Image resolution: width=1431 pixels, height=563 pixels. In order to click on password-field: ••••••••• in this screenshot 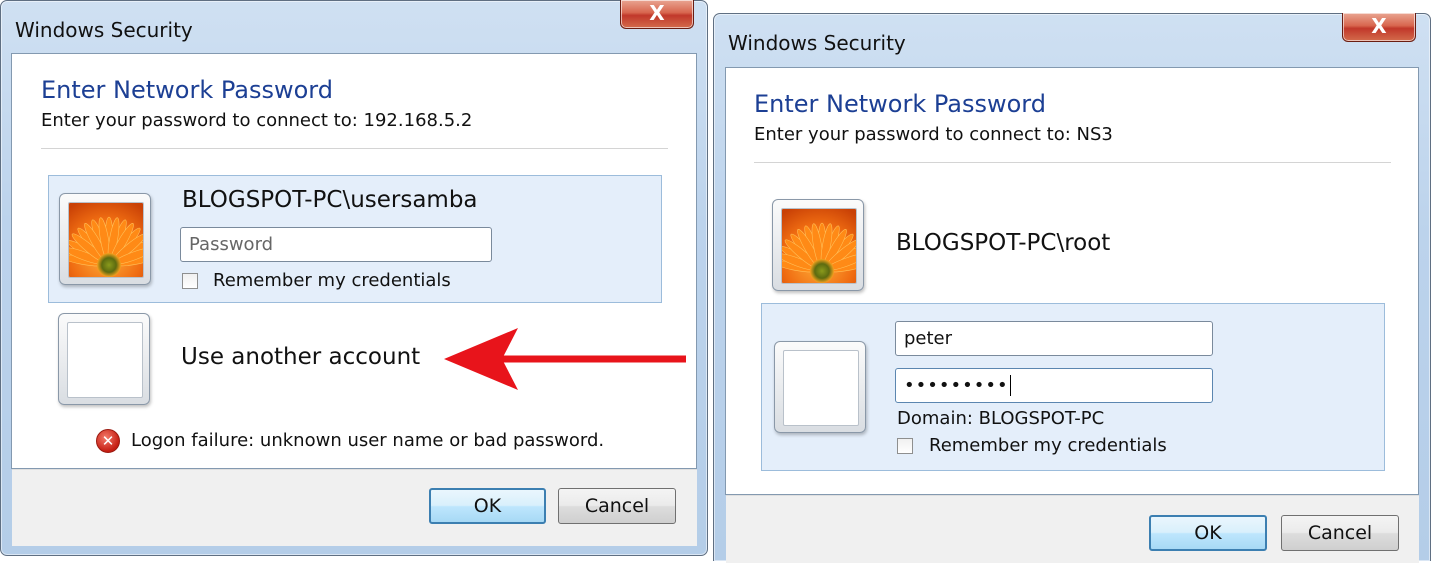, I will do `click(1054, 385)`.